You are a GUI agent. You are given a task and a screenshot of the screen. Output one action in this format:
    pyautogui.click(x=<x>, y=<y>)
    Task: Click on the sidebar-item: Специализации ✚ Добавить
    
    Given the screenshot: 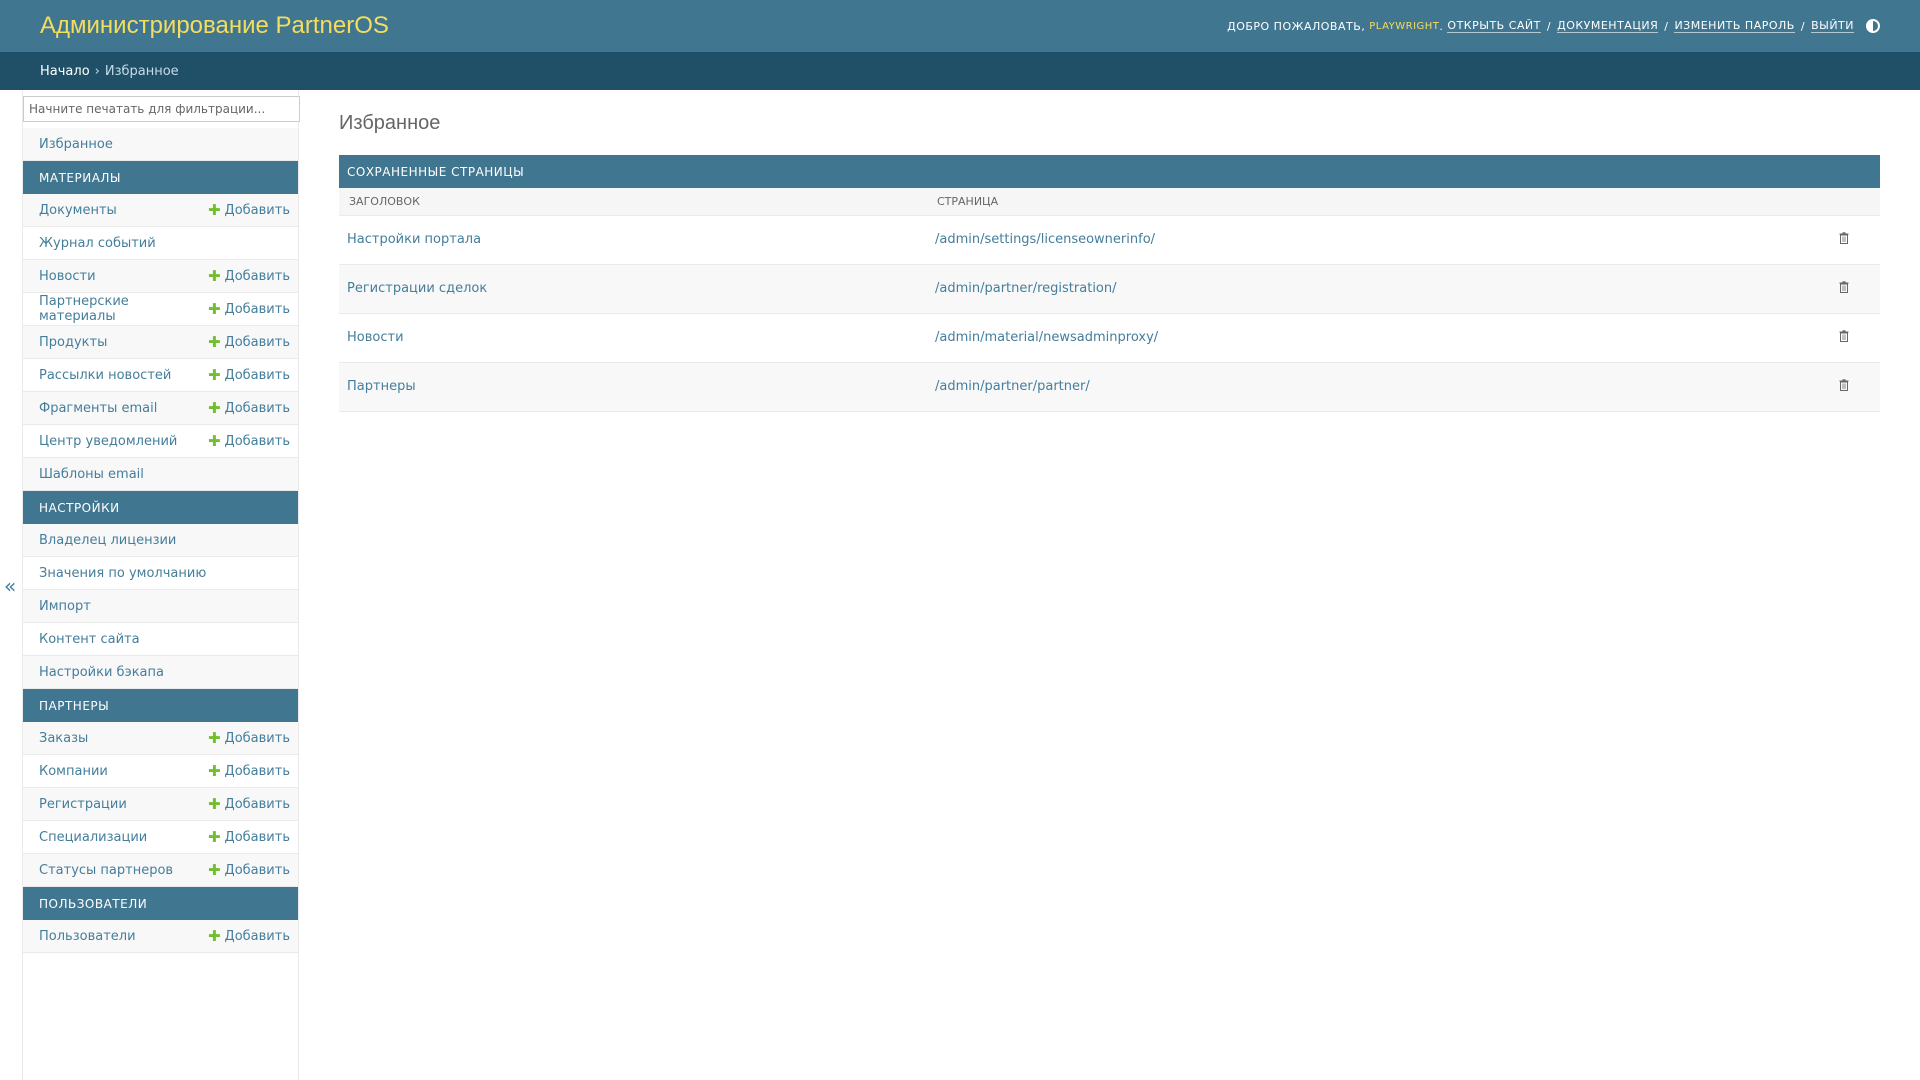 What is the action you would take?
    pyautogui.click(x=160, y=837)
    